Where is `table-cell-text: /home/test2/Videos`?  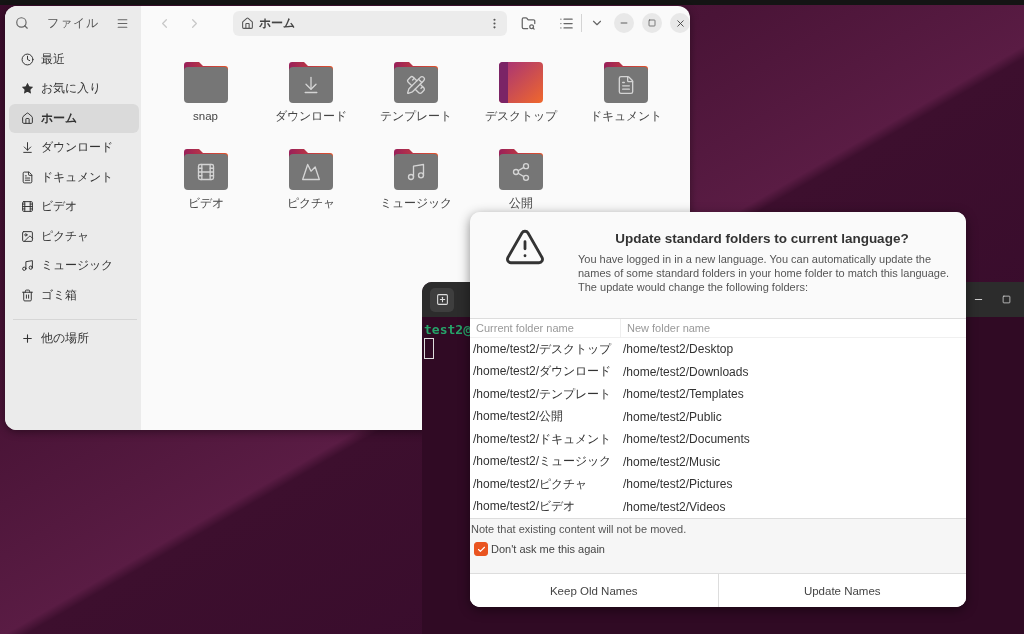
table-cell-text: /home/test2/Videos is located at coordinates (674, 507).